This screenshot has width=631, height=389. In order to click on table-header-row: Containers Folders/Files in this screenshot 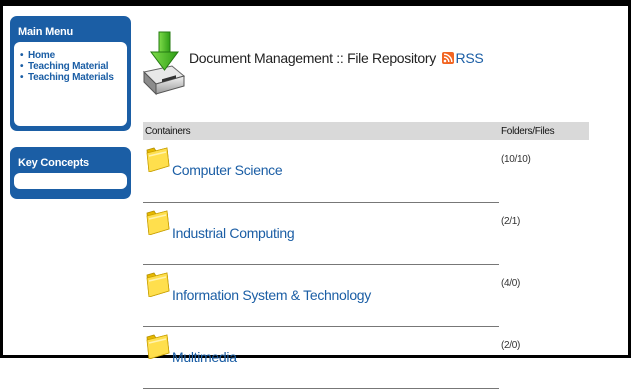, I will do `click(366, 131)`.